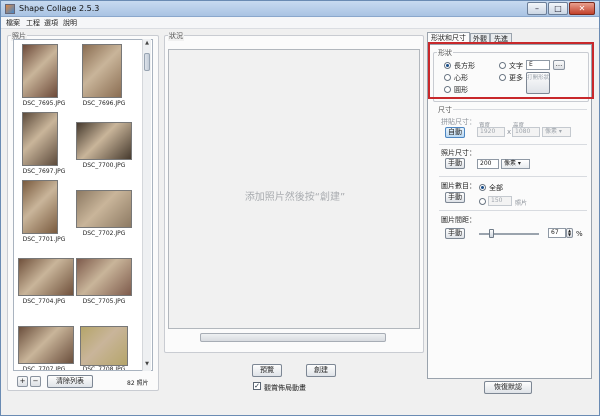  What do you see at coordinates (482, 187) in the screenshot?
I see `count-all-radio` at bounding box center [482, 187].